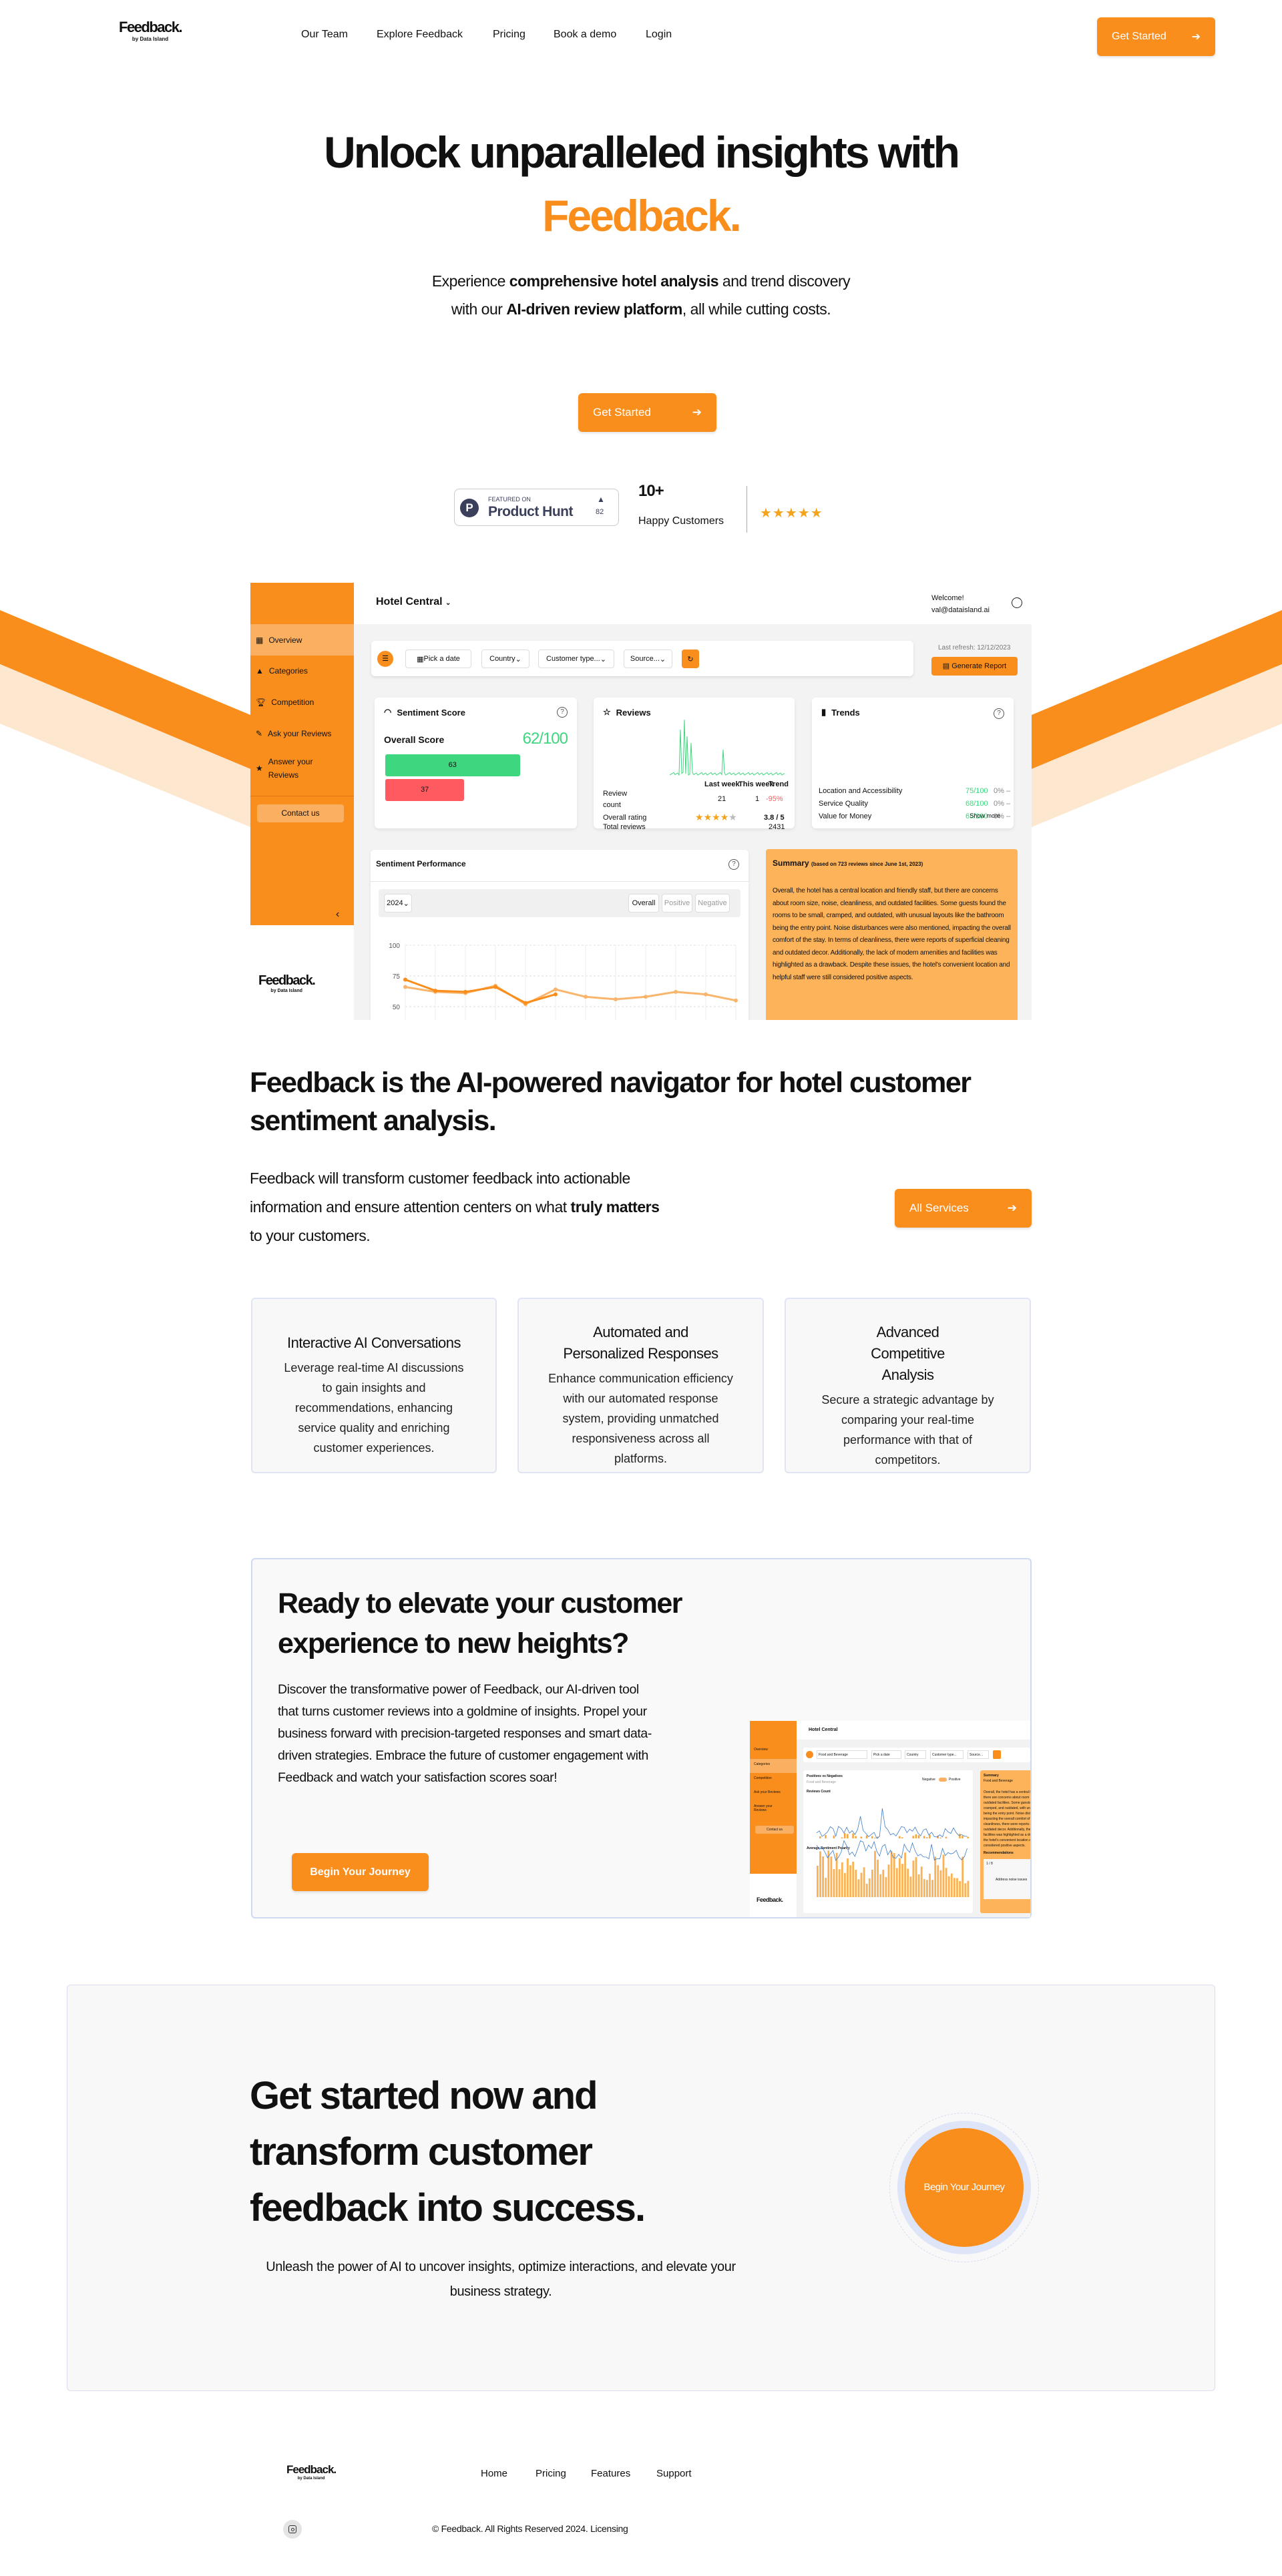 The width and height of the screenshot is (1282, 2576). Describe the element at coordinates (438, 659) in the screenshot. I see `date-picker: ▦ Pick a date` at that location.